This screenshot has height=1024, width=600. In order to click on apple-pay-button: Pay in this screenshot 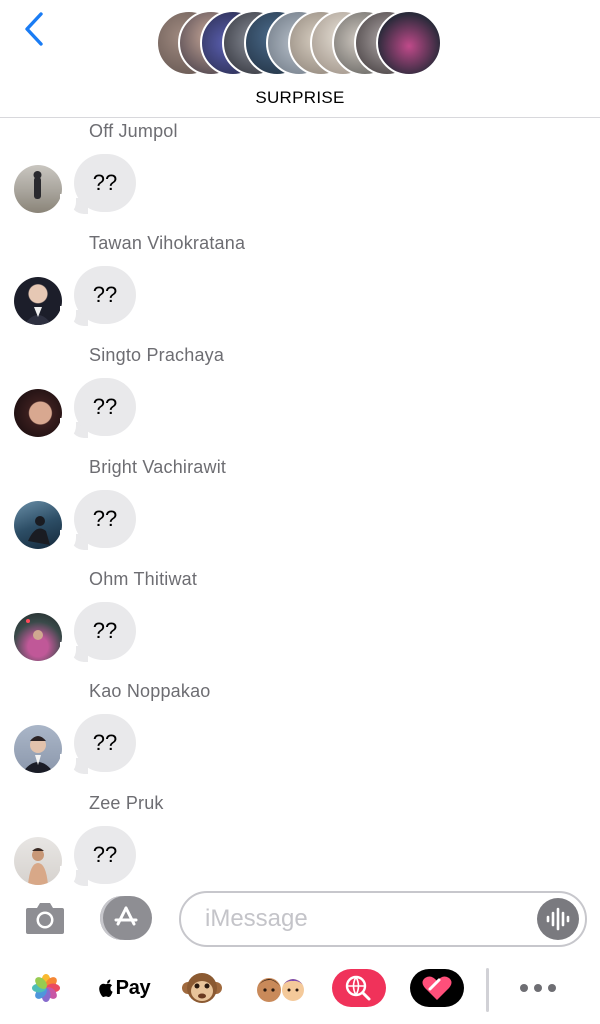, I will do `click(124, 988)`.